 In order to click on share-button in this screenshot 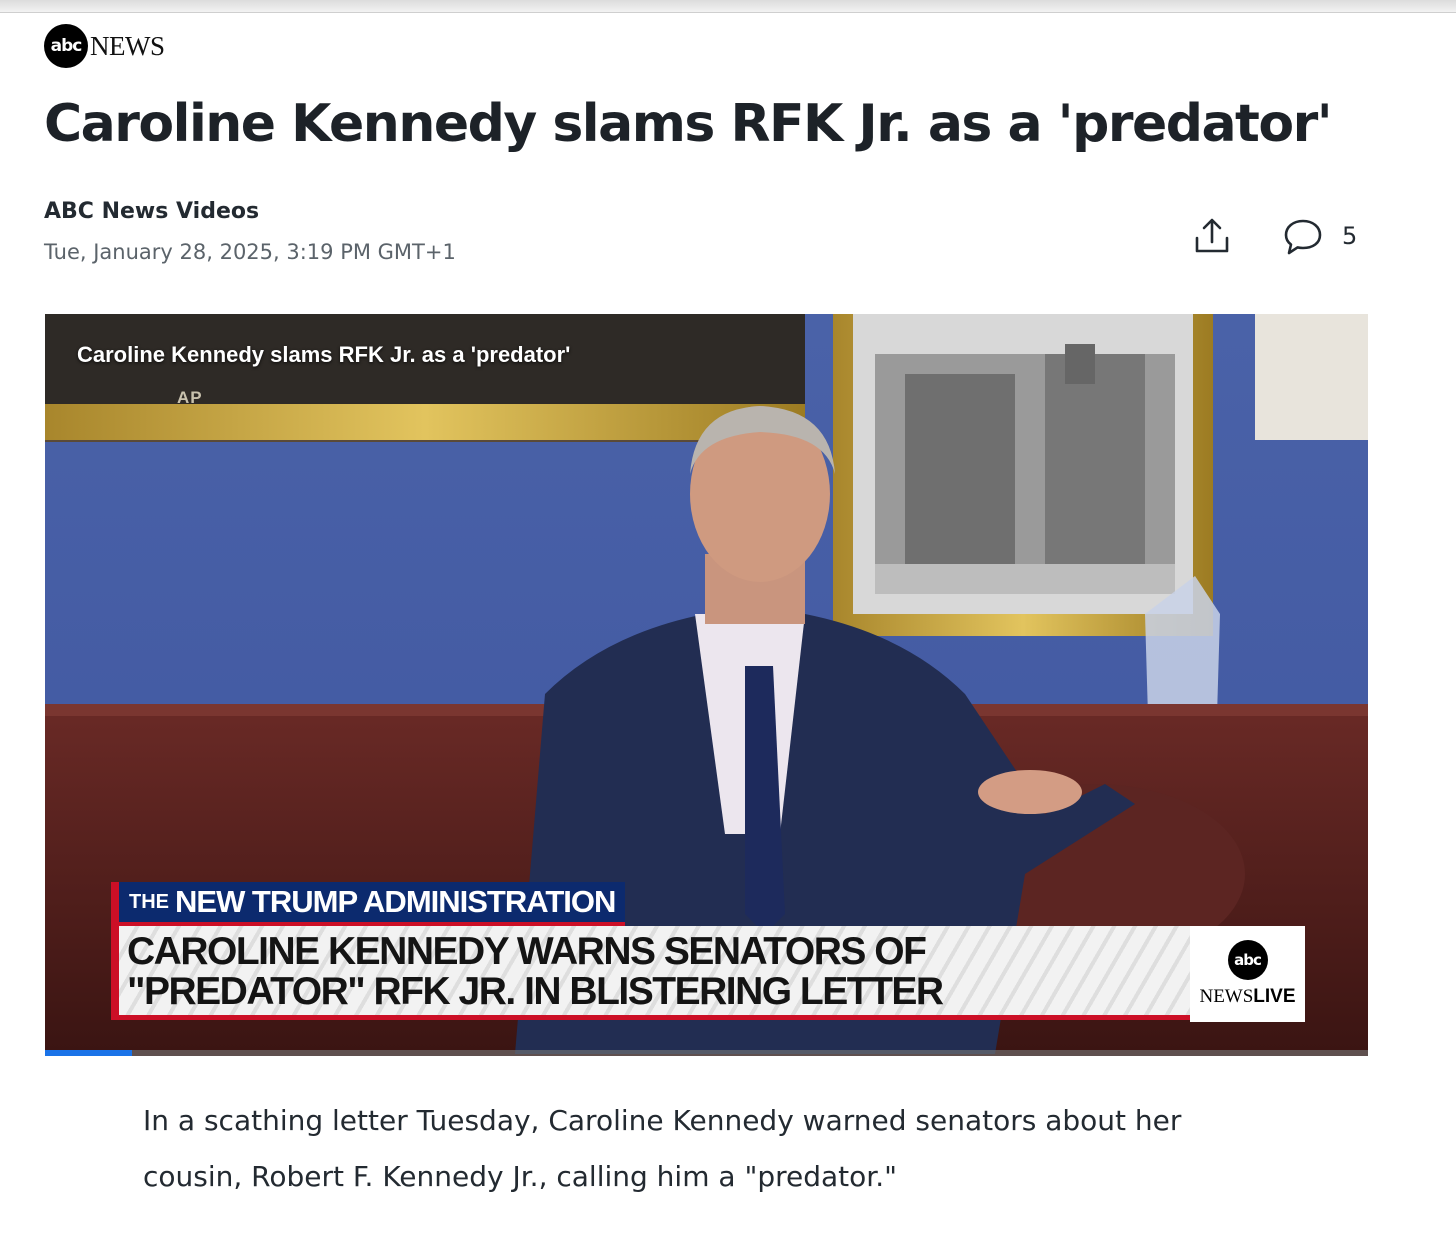, I will do `click(1212, 236)`.